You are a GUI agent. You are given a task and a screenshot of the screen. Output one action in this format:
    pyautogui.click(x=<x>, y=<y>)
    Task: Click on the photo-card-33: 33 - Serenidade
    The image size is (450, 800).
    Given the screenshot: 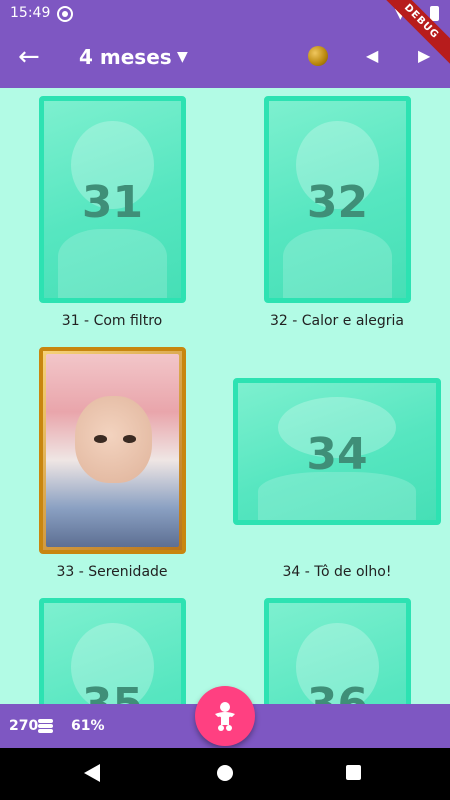 What is the action you would take?
    pyautogui.click(x=112, y=467)
    